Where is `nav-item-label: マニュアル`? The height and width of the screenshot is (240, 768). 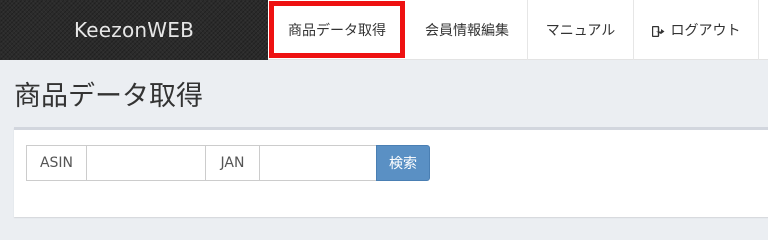 nav-item-label: マニュアル is located at coordinates (580, 31).